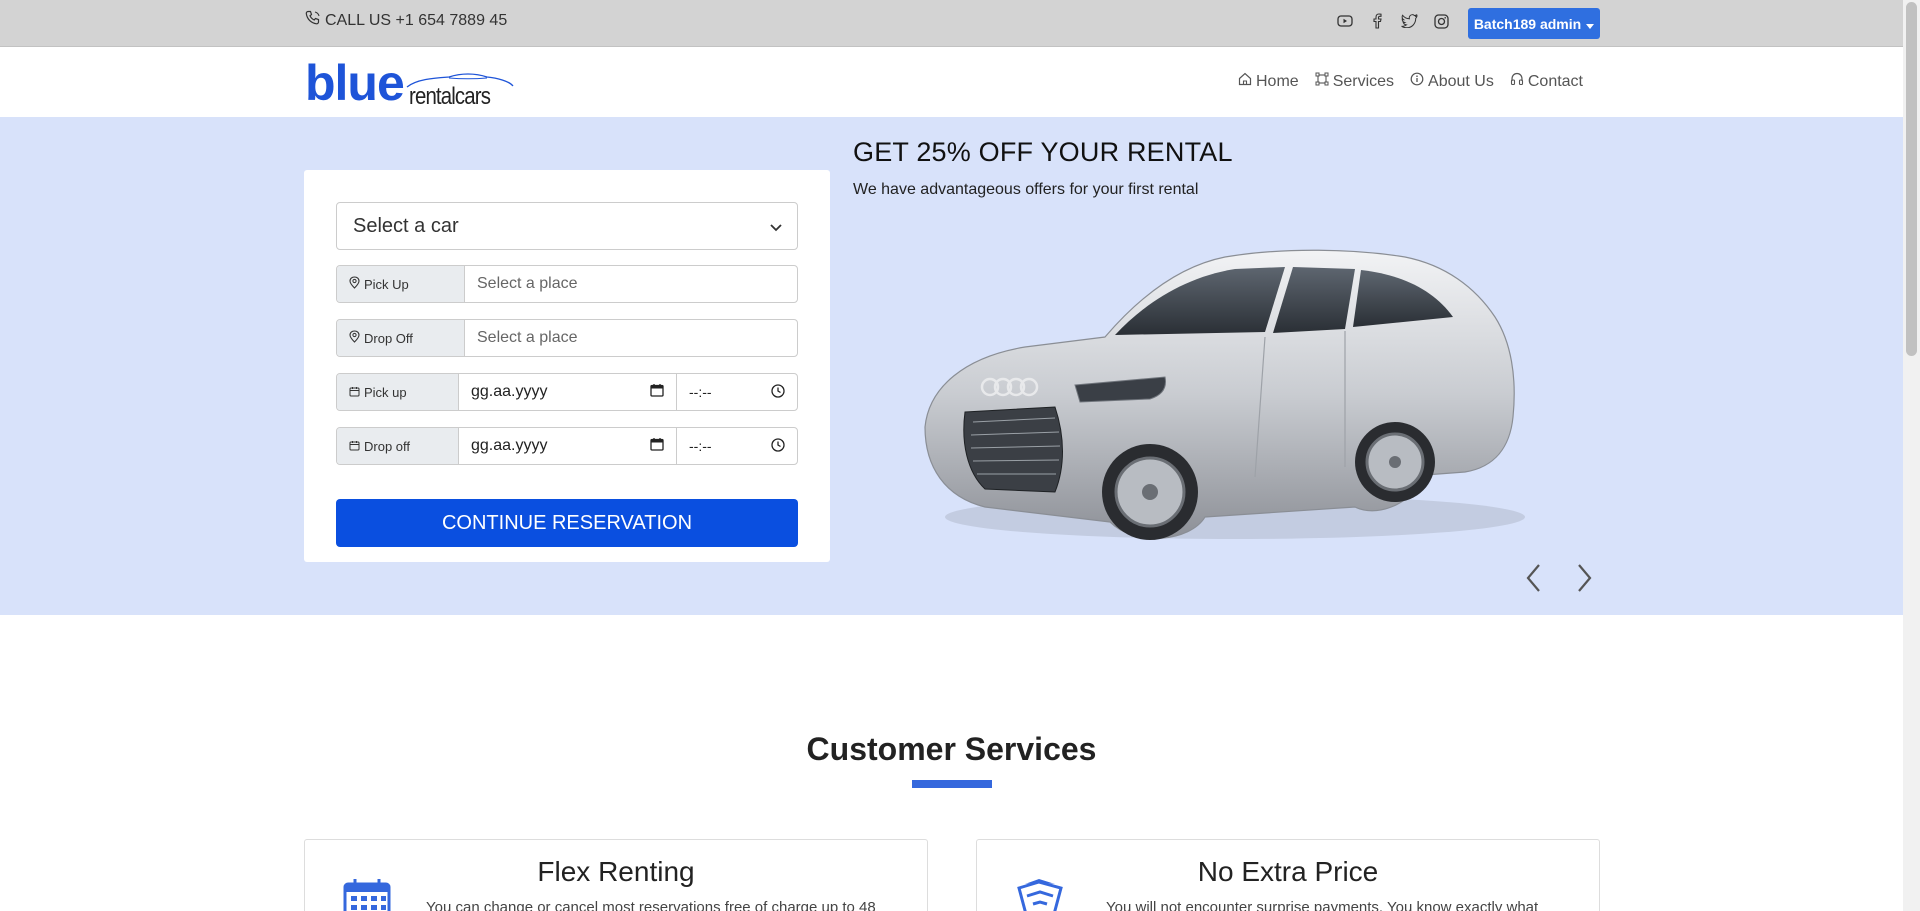 The height and width of the screenshot is (911, 1920). I want to click on dropoff-place-label-text: Drop Off, so click(388, 338).